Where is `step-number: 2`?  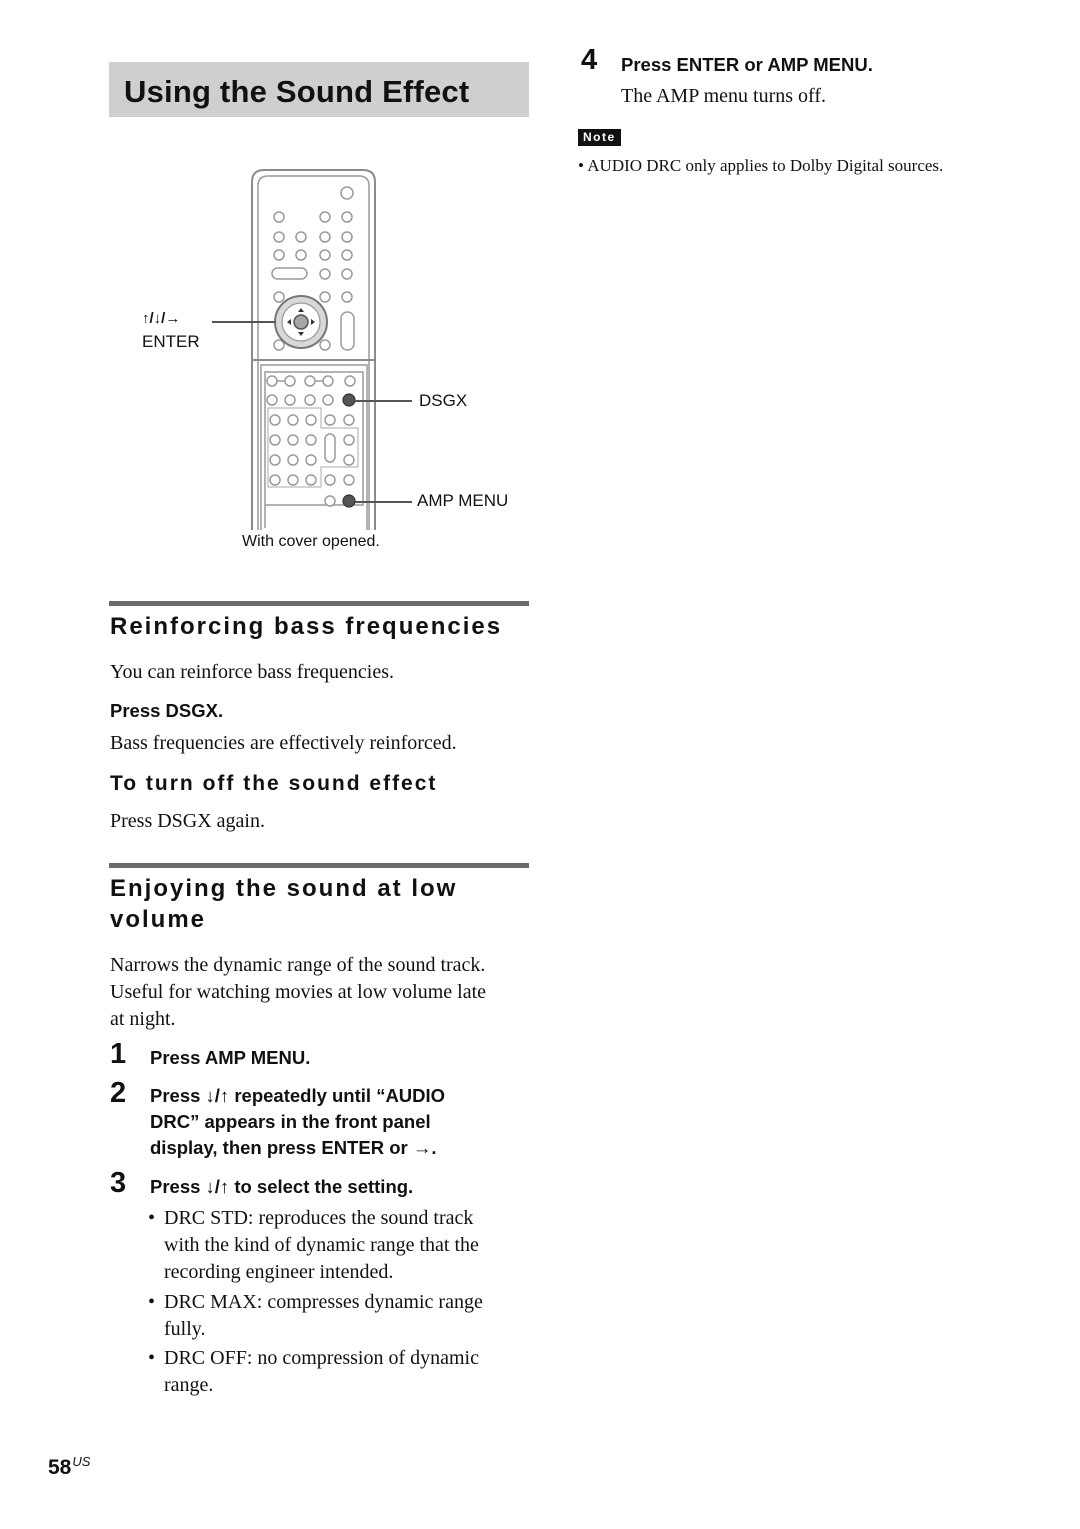 step-number: 2 is located at coordinates (118, 1093).